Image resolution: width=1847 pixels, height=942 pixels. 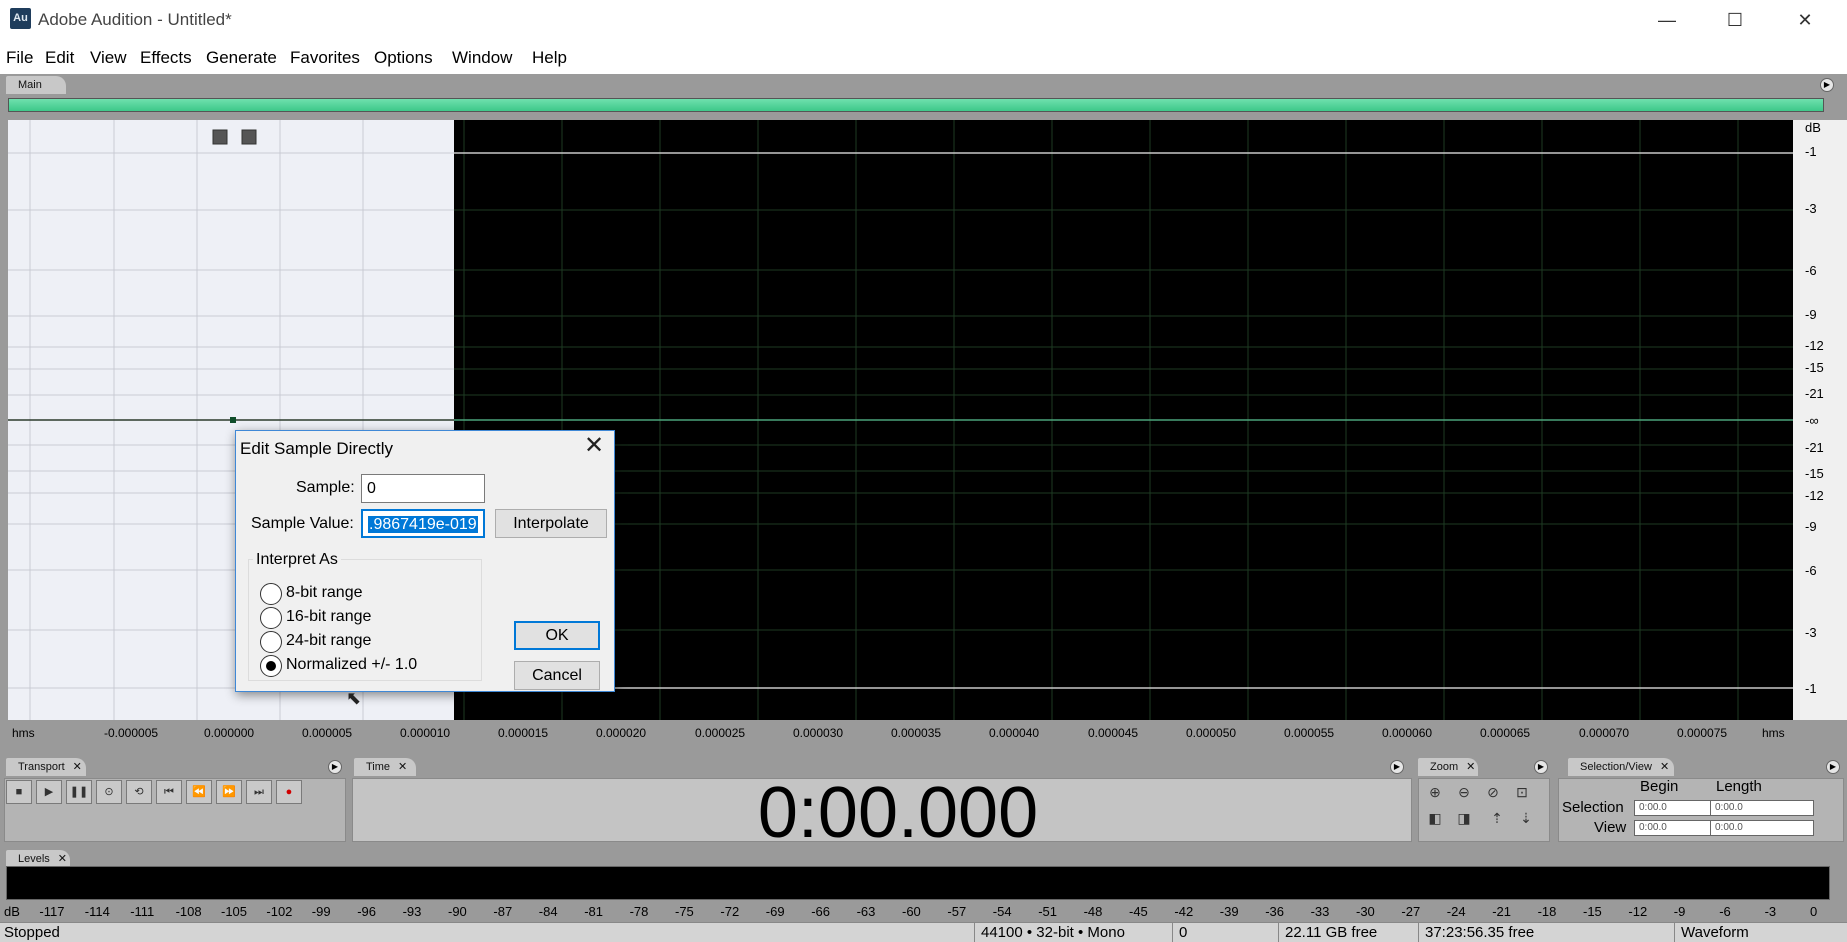 What do you see at coordinates (271, 618) in the screenshot?
I see `radio-16-bit` at bounding box center [271, 618].